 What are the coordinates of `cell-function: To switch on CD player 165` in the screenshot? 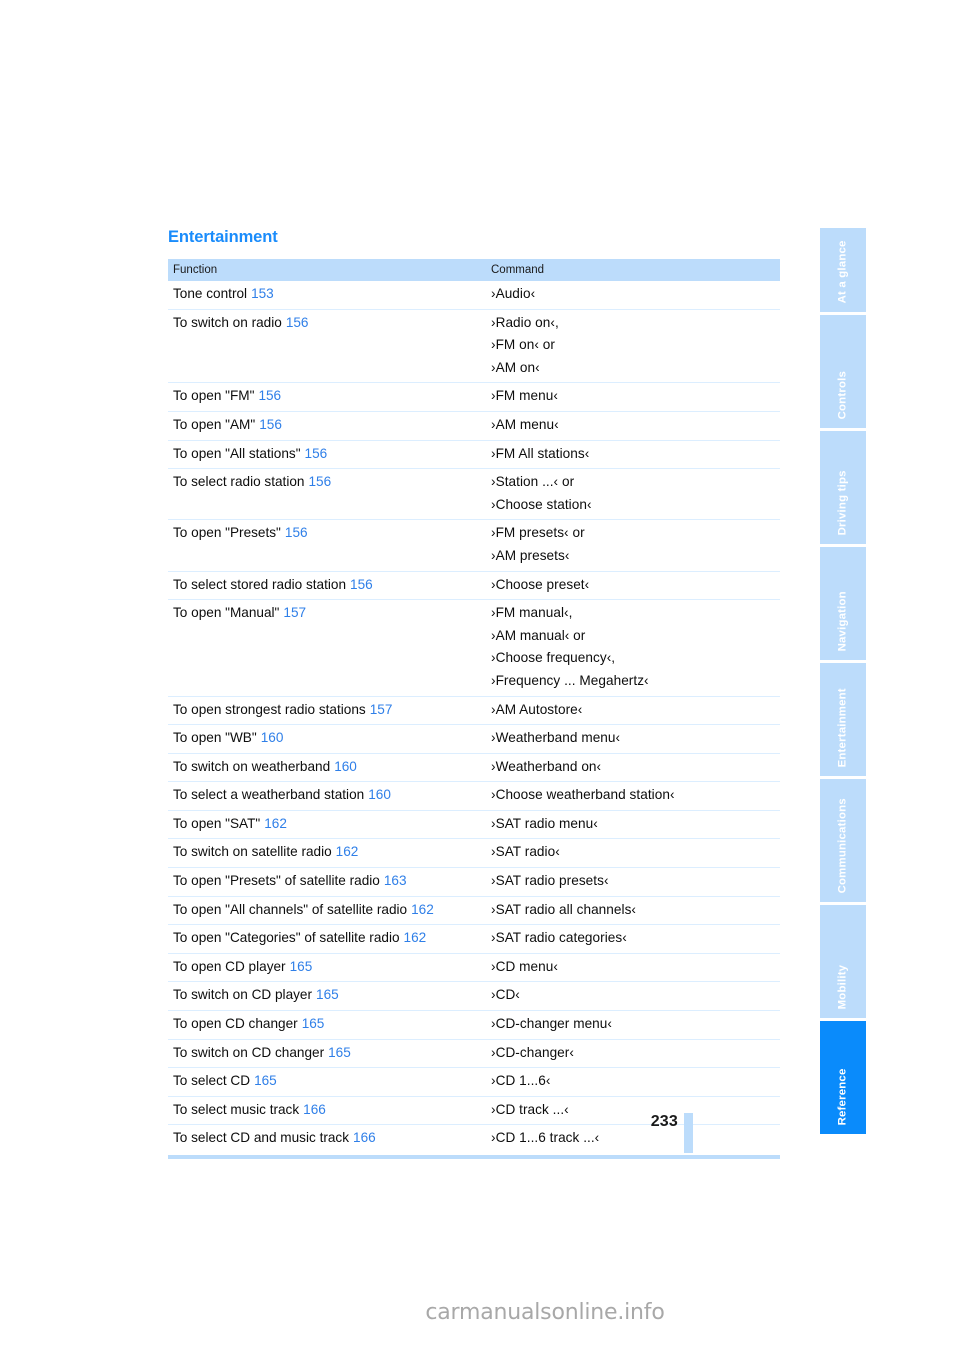 It's located at (327, 996).